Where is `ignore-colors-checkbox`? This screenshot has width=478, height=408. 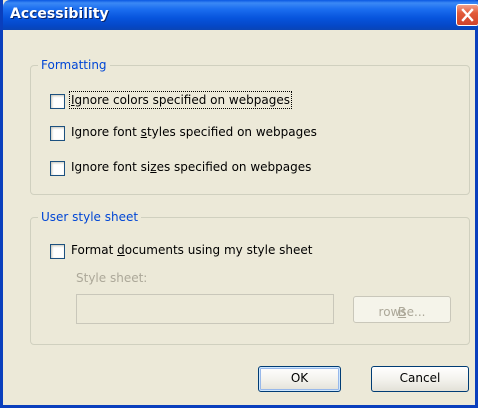 ignore-colors-checkbox is located at coordinates (57, 101).